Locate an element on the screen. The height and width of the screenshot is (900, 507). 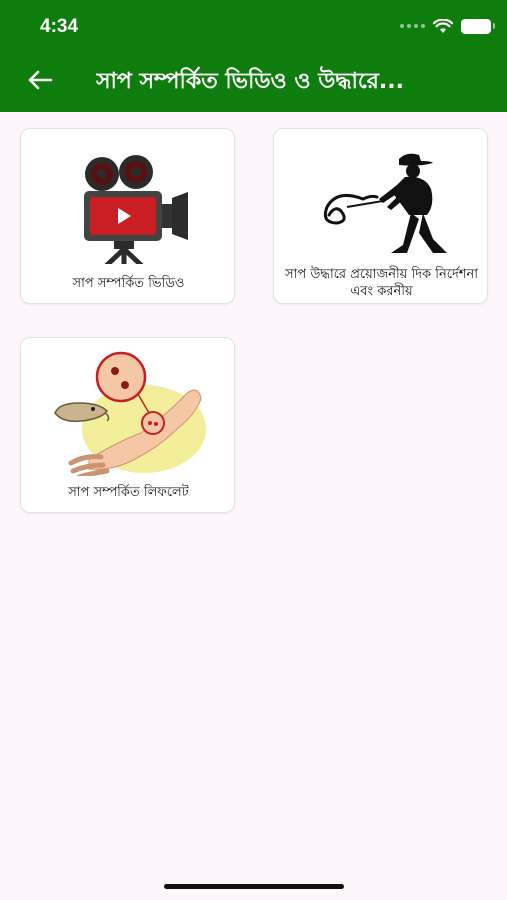
status-time: 4:34 is located at coordinates (59, 26).